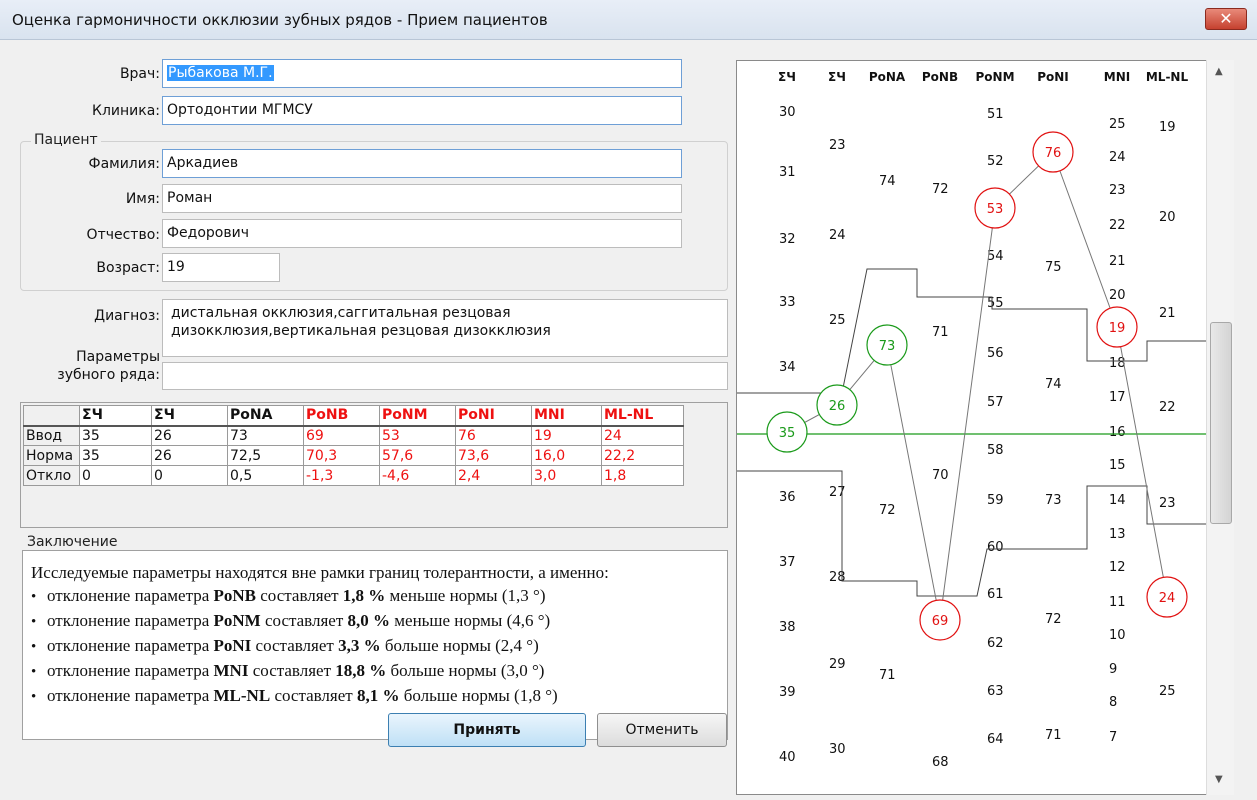 Image resolution: width=1257 pixels, height=800 pixels. Describe the element at coordinates (341, 455) in the screenshot. I see `table-cell: 70,3` at that location.